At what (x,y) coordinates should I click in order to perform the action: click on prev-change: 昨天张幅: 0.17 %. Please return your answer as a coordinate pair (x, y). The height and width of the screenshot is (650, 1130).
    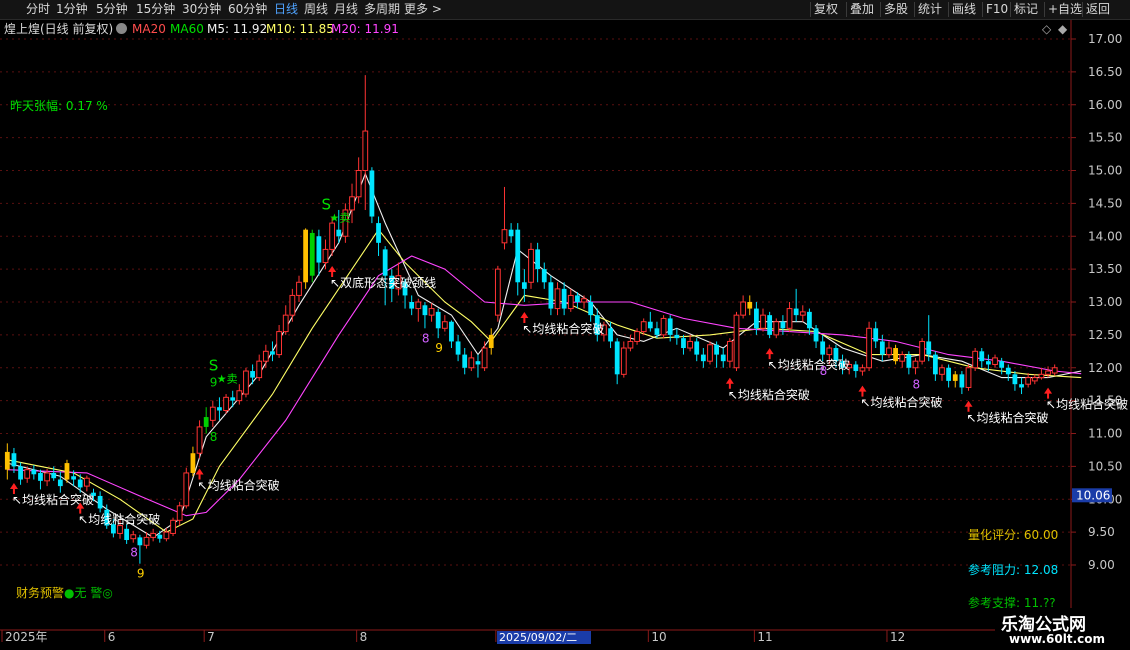
    Looking at the image, I should click on (59, 106).